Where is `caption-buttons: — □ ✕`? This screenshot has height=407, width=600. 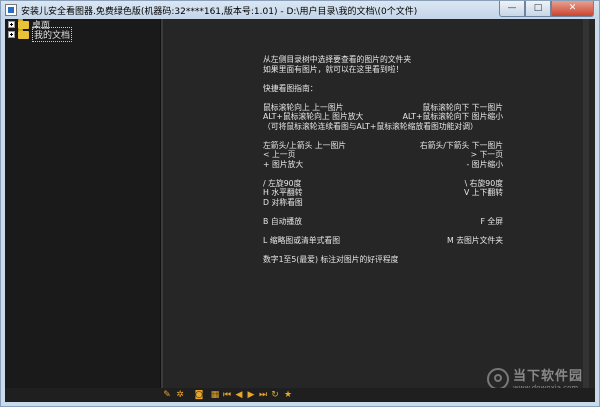 caption-buttons: — □ ✕ is located at coordinates (546, 10).